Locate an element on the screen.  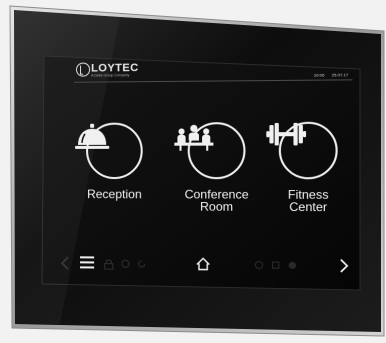
fitness-center-label-text: Fitness Center is located at coordinates (308, 201).